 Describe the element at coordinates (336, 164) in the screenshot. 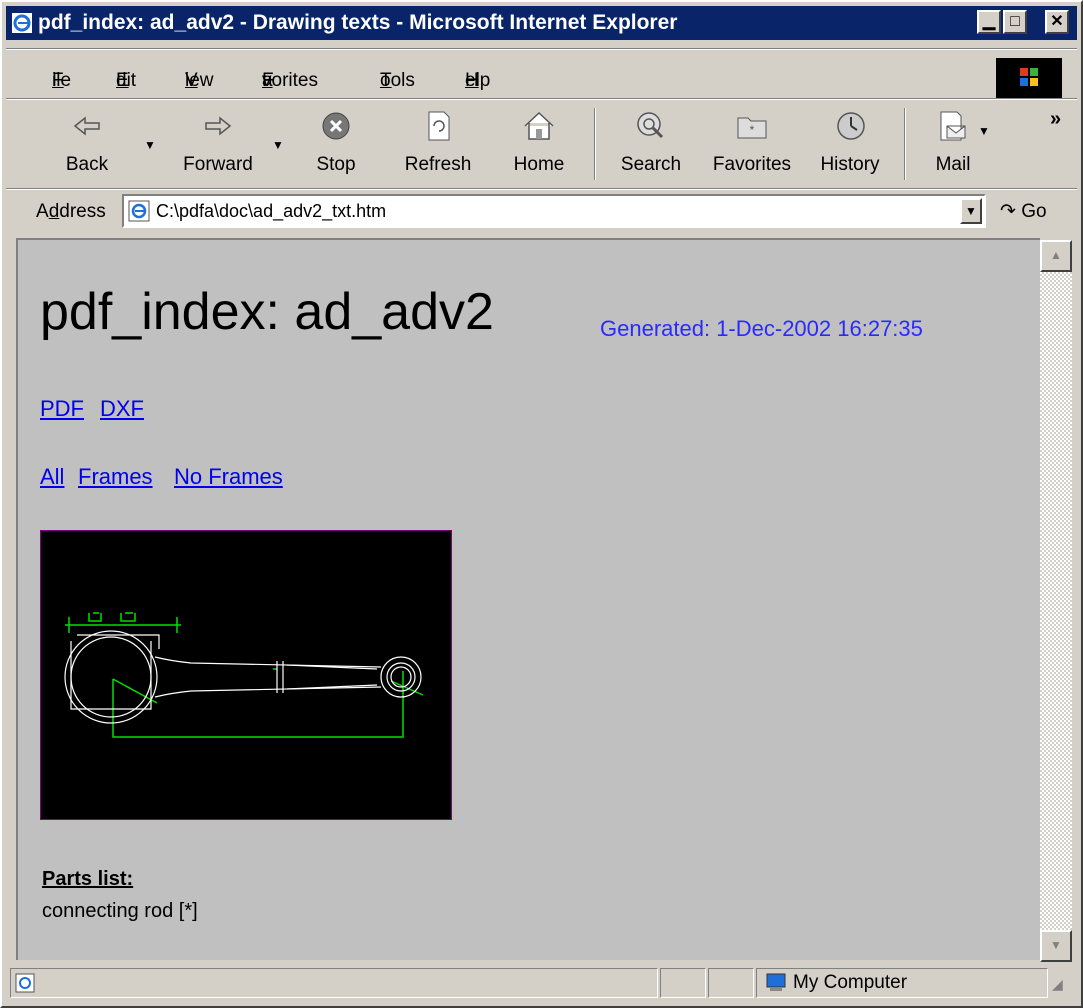

I see `stop-label: Stop` at that location.